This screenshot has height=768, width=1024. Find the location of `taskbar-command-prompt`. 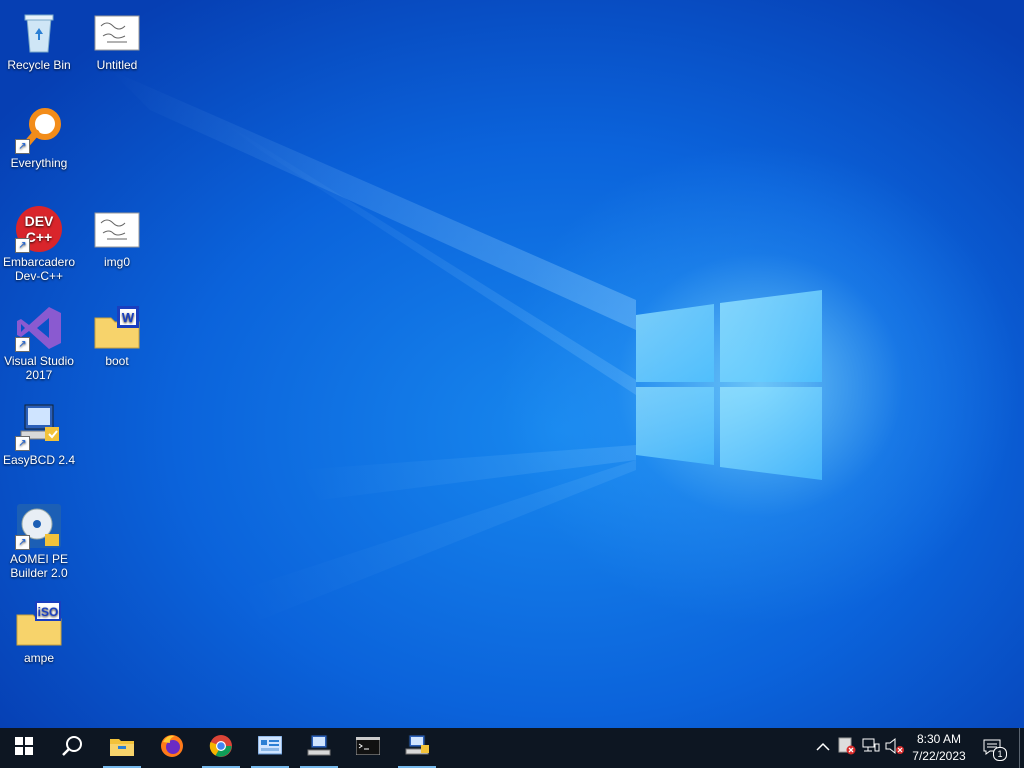

taskbar-command-prompt is located at coordinates (368, 748).